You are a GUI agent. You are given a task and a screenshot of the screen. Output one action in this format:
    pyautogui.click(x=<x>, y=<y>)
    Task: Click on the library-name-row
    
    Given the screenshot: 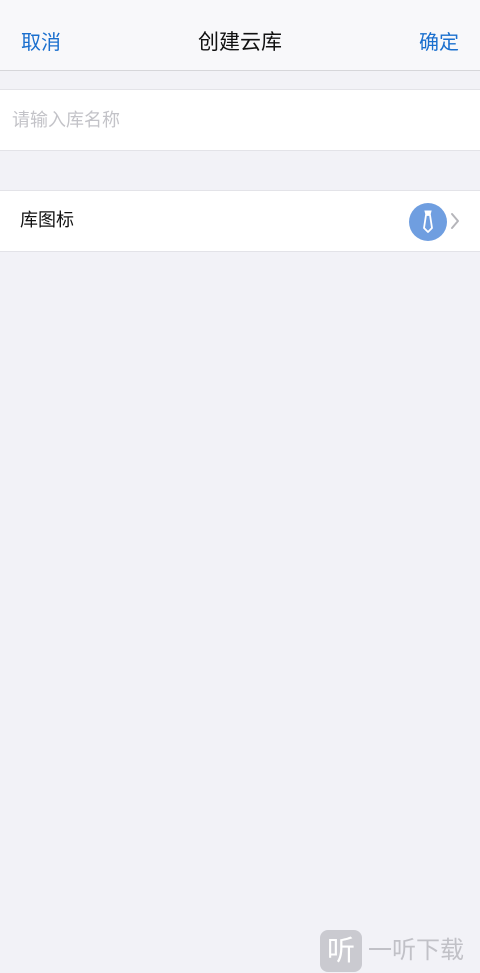 What is the action you would take?
    pyautogui.click(x=240, y=120)
    